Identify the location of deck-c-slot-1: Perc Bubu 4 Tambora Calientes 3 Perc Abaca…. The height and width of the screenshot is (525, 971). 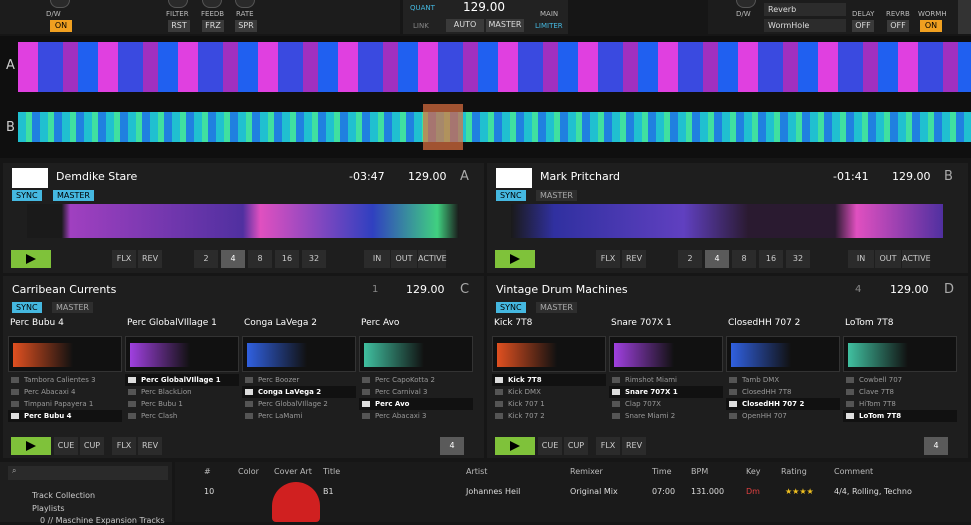
(65, 373).